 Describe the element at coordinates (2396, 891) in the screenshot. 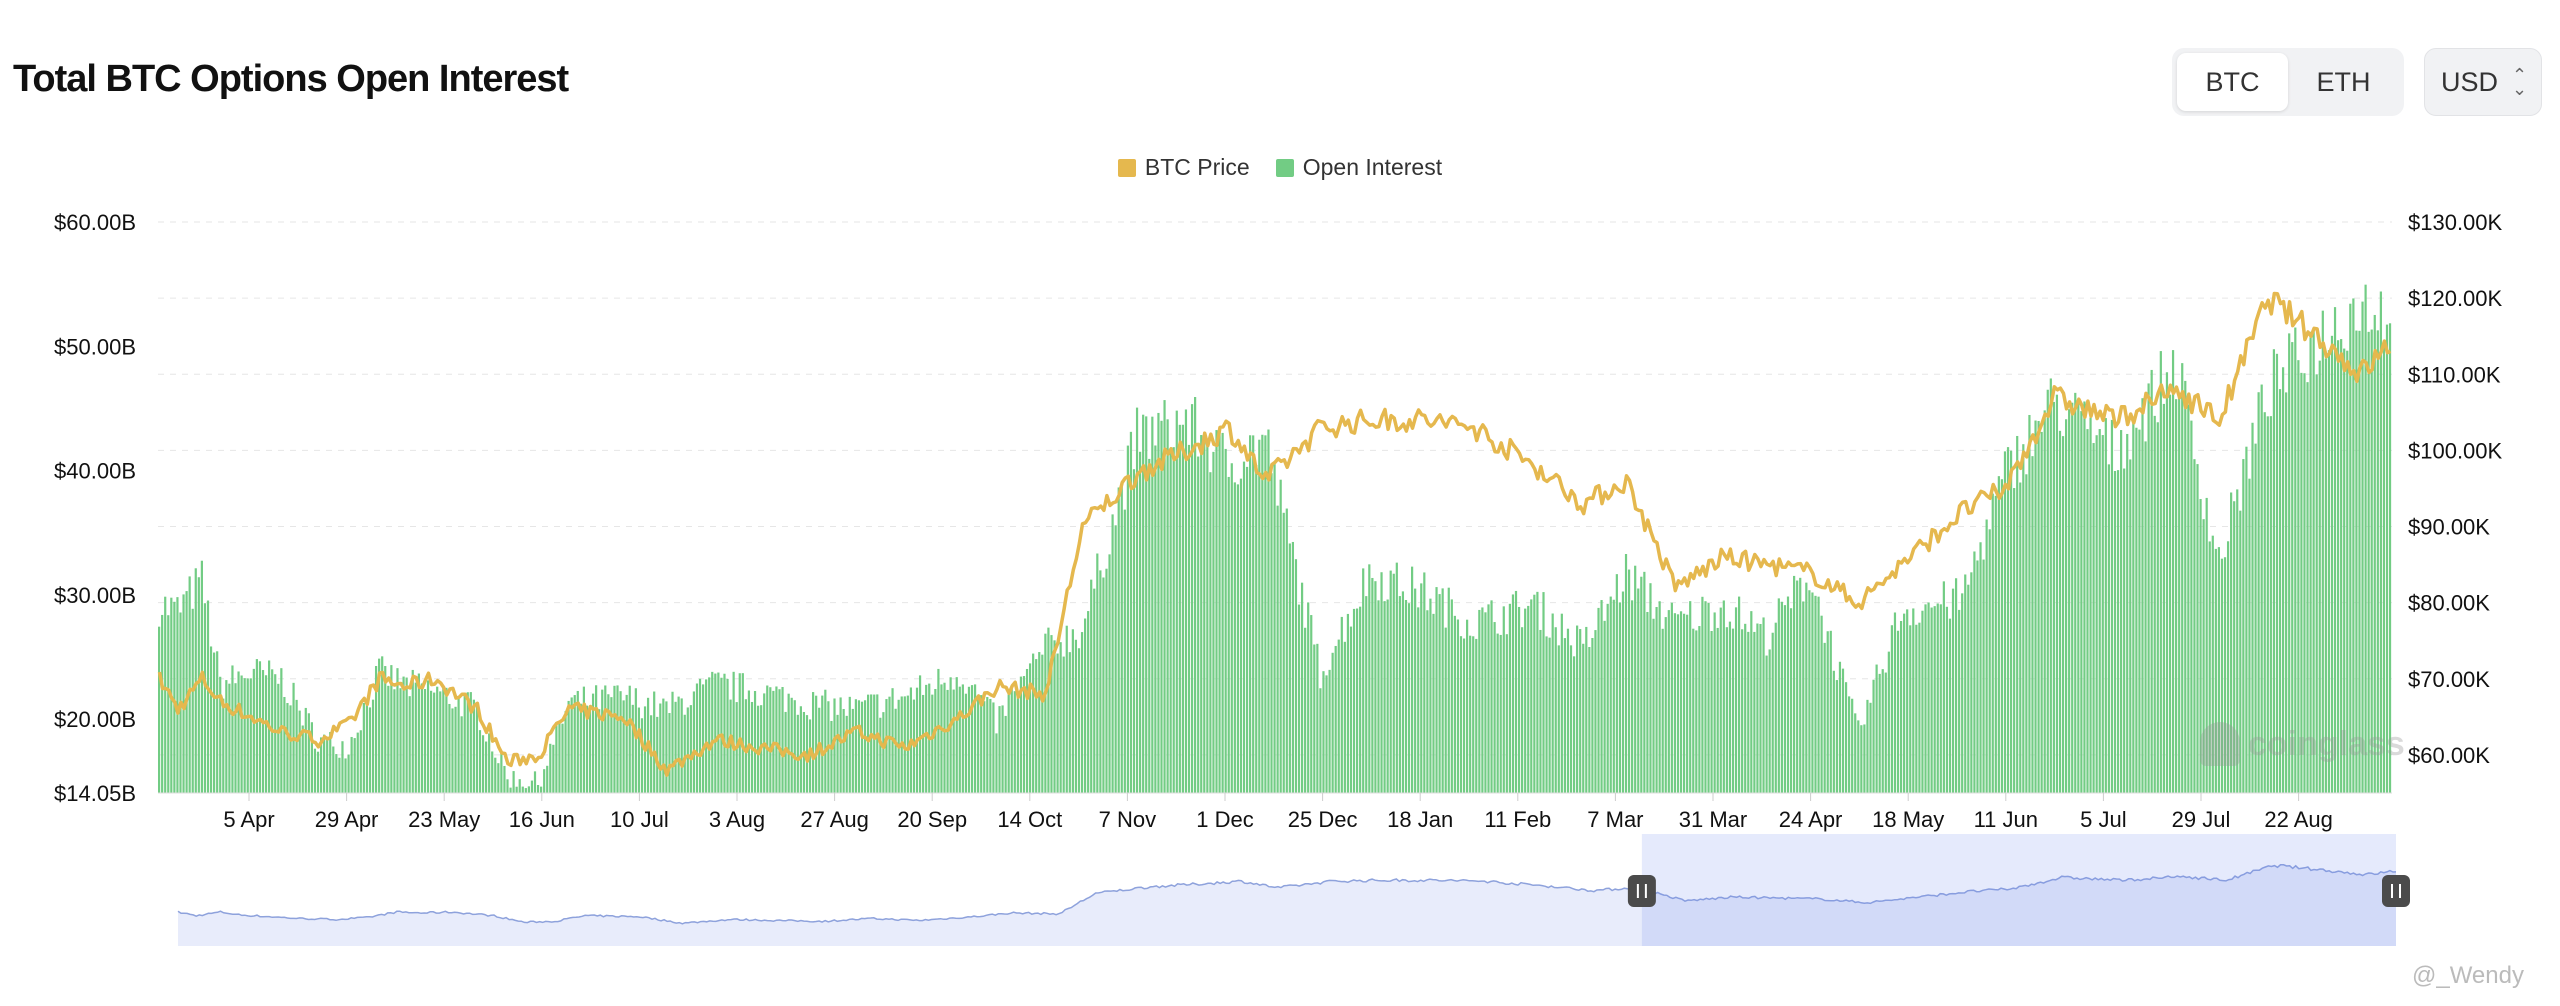

I see `navigator-handle-right` at that location.